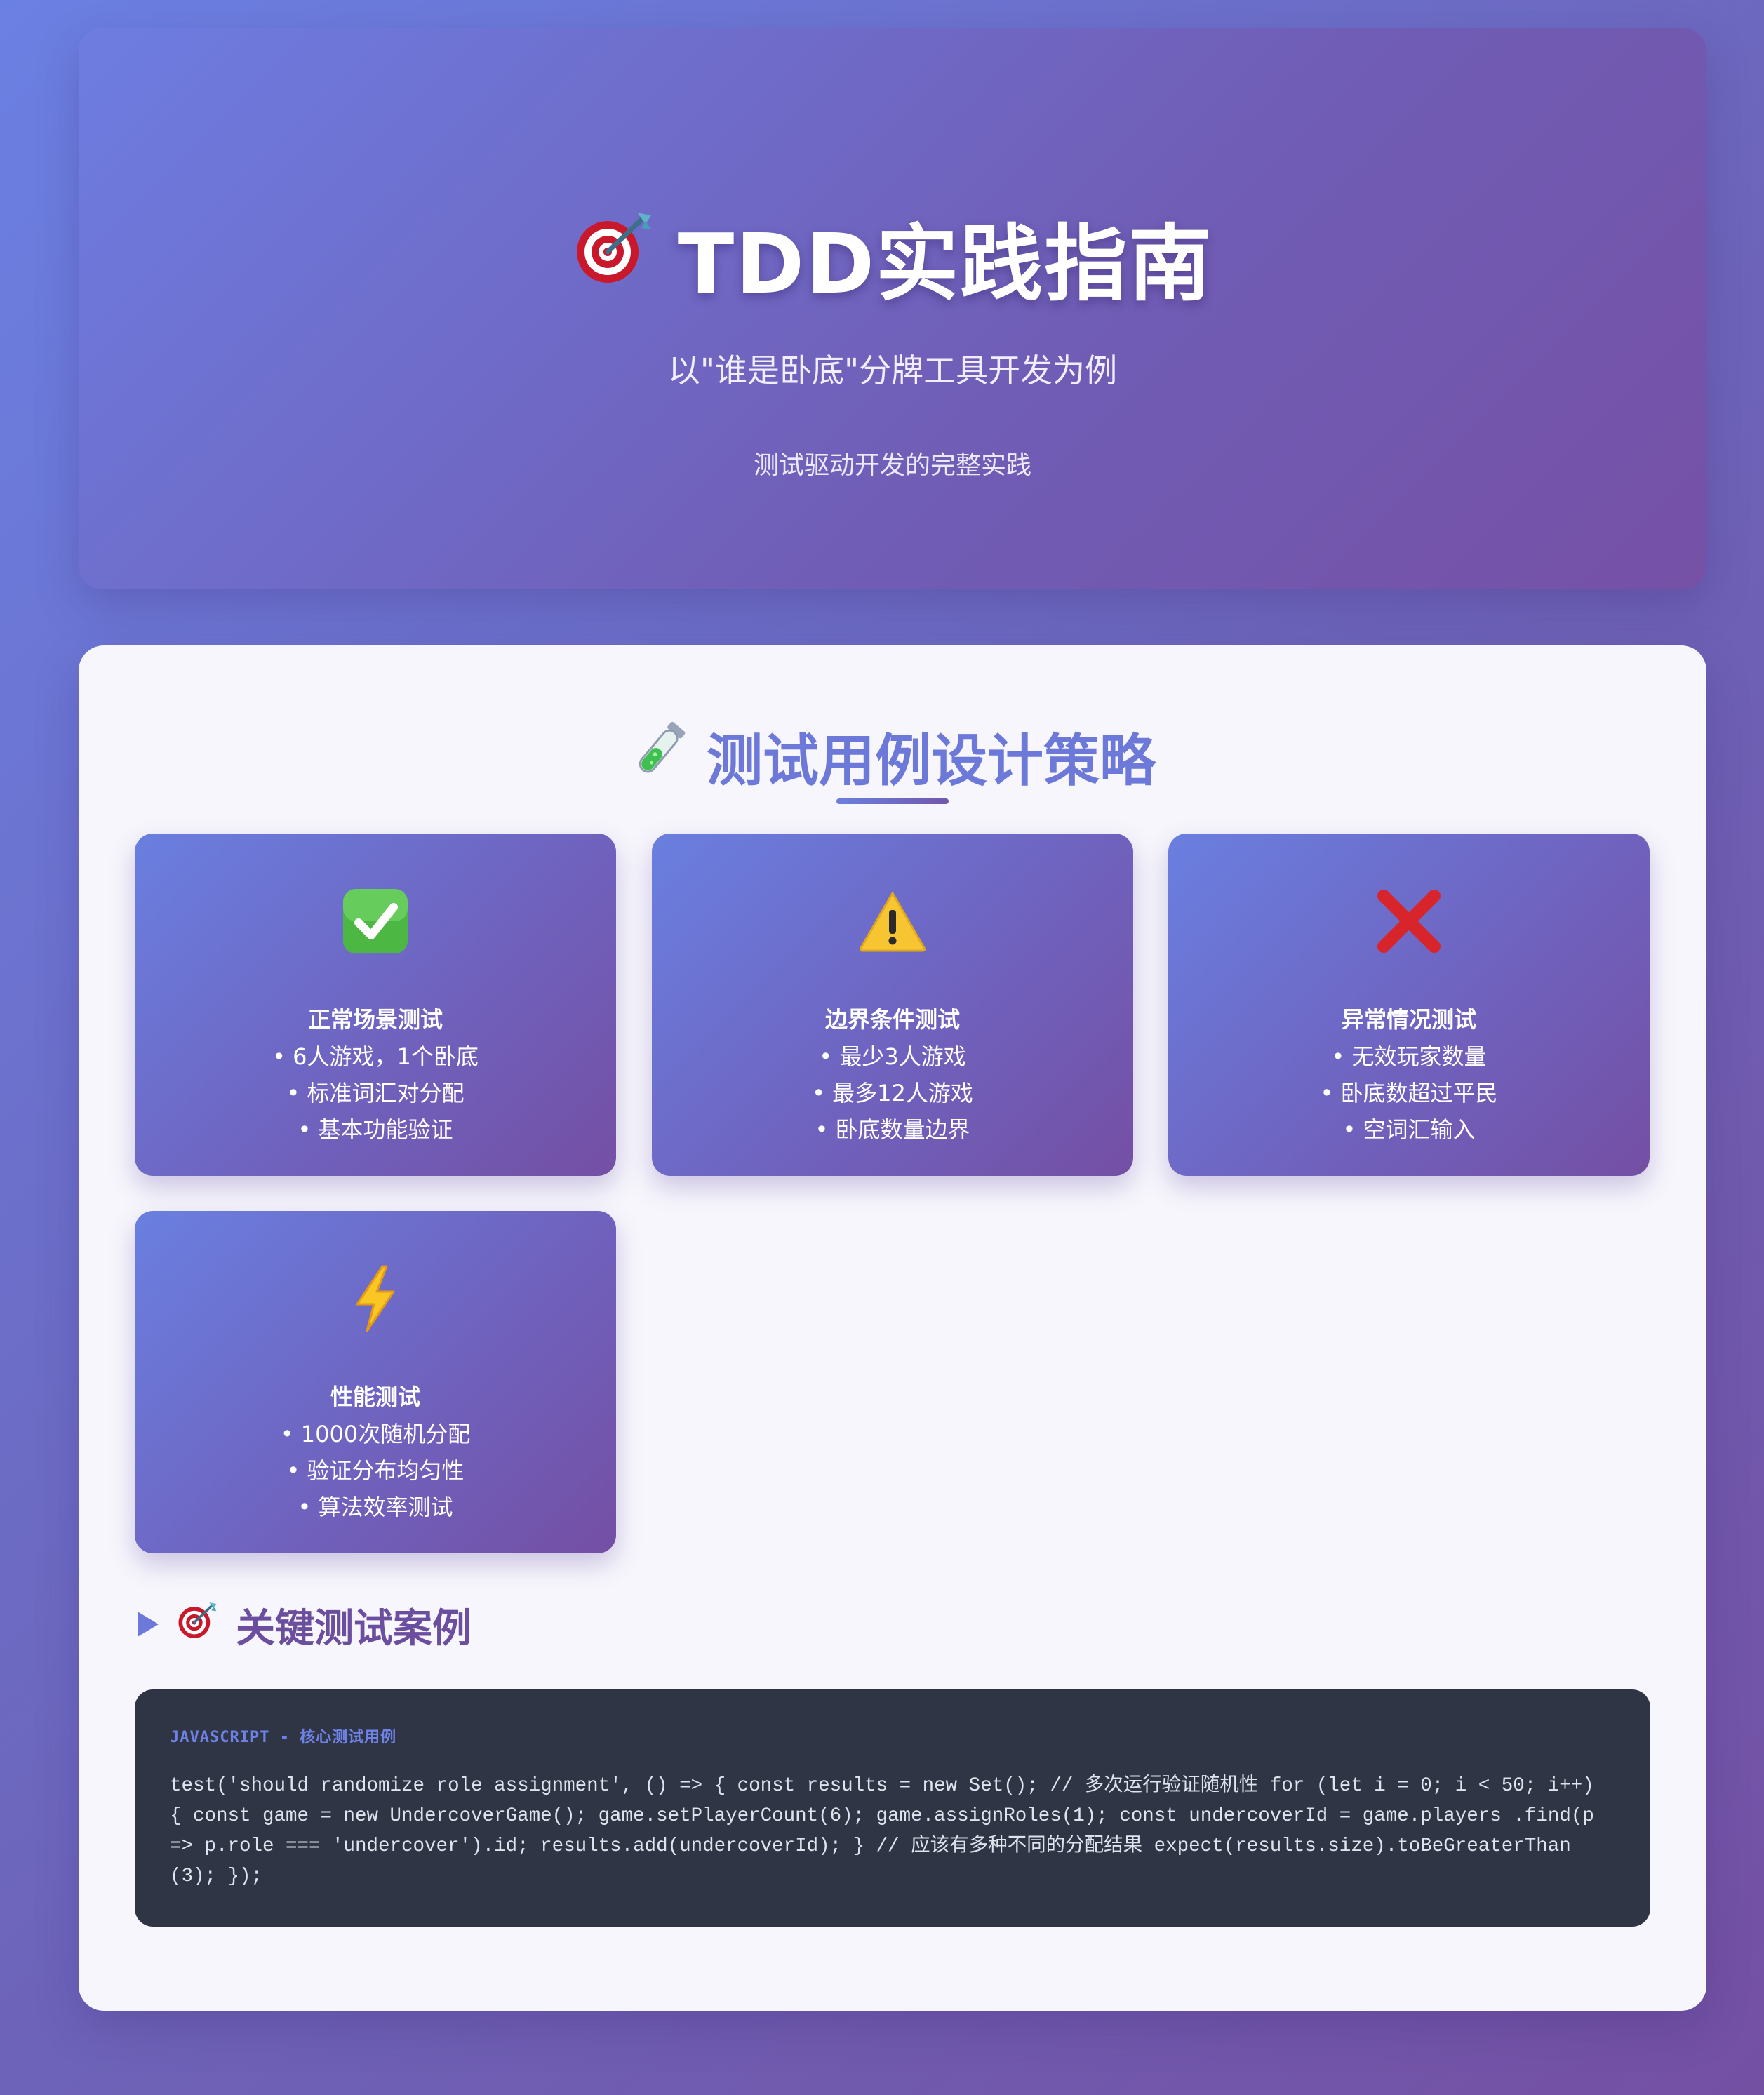  What do you see at coordinates (1409, 1129) in the screenshot?
I see `card-item: • 空词汇输入` at bounding box center [1409, 1129].